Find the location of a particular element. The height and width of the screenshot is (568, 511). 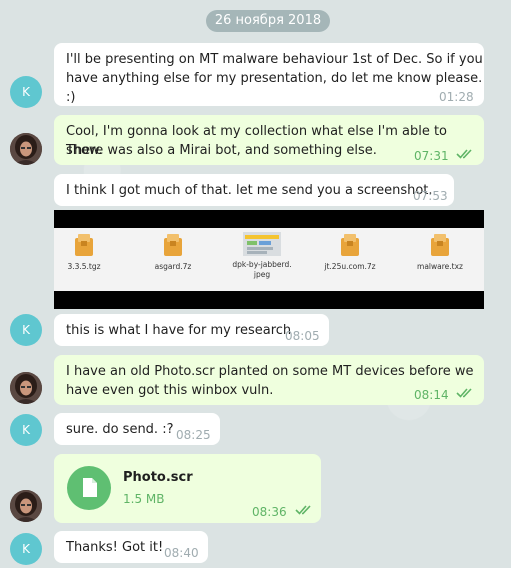

message-text: sure. do send. :? is located at coordinates (120, 429).